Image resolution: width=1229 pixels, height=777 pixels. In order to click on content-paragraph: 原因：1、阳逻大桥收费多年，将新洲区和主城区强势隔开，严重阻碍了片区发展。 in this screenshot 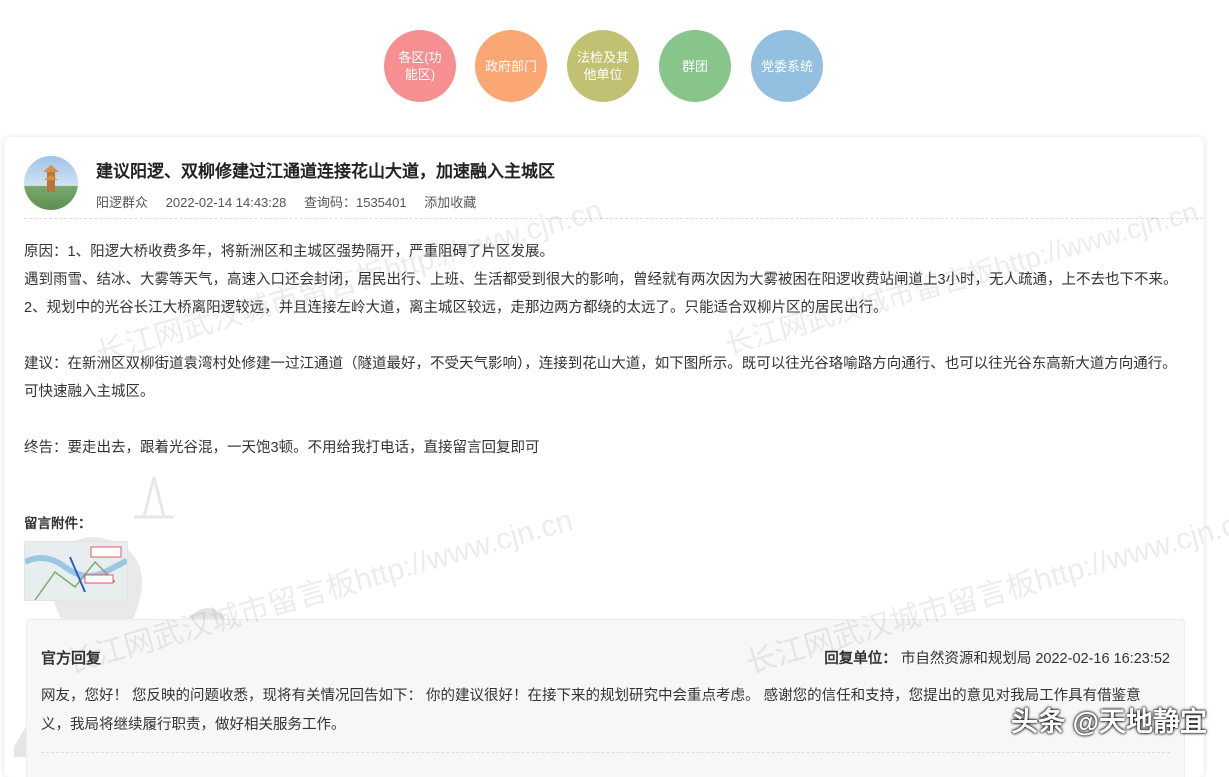, I will do `click(289, 252)`.